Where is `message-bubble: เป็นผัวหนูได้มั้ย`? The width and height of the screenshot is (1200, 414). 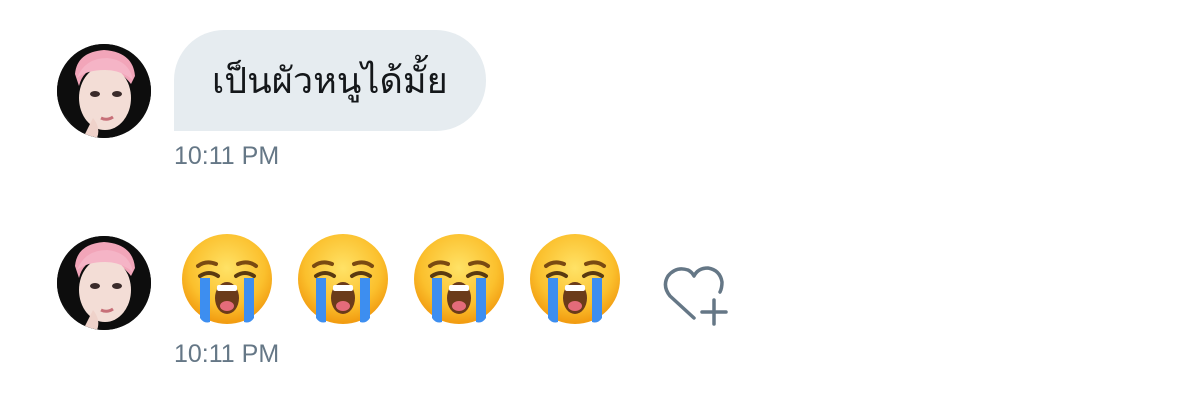
message-bubble: เป็นผัวหนูได้มั้ย is located at coordinates (330, 80).